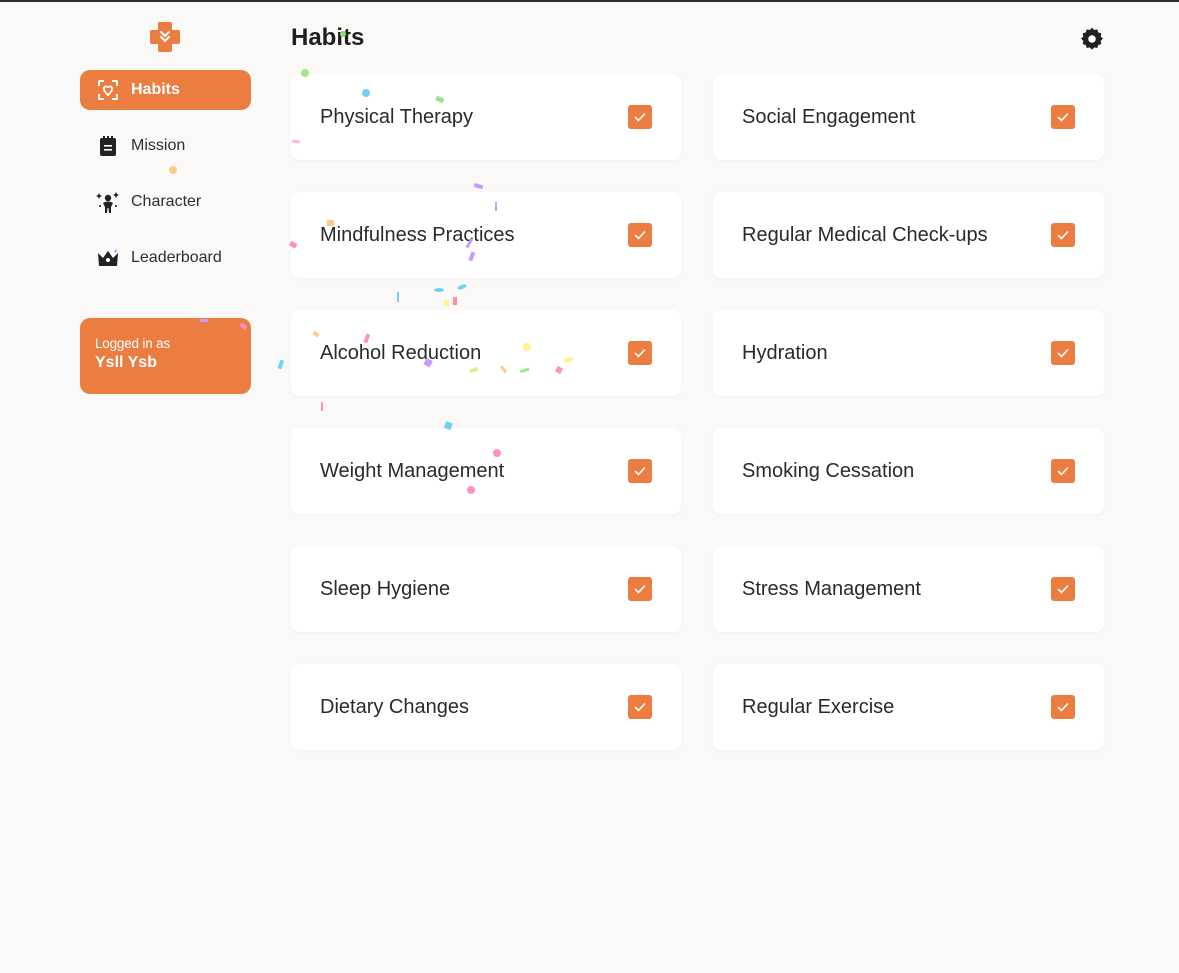 This screenshot has height=973, width=1179. Describe the element at coordinates (831, 588) in the screenshot. I see `habit-label: Stress Management` at that location.